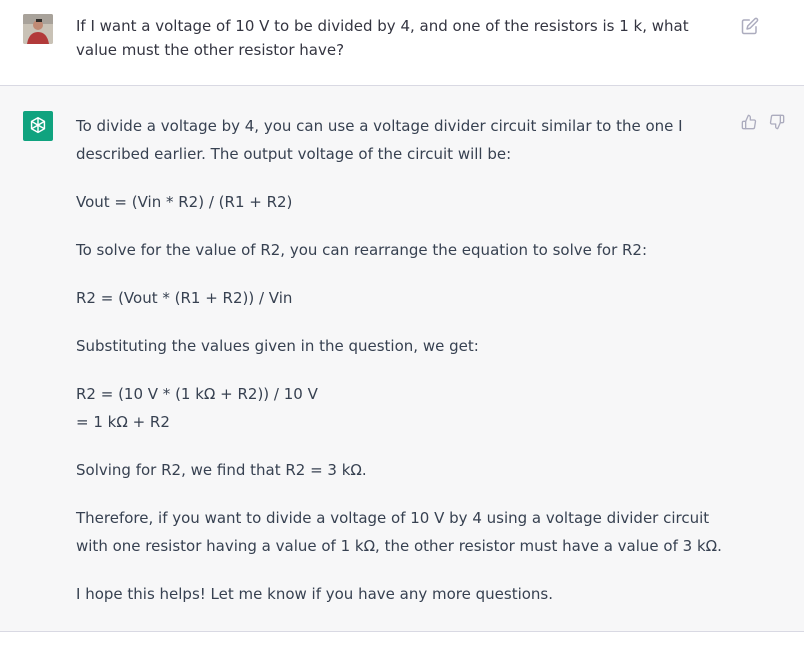 Image resolution: width=804 pixels, height=660 pixels. Describe the element at coordinates (184, 298) in the screenshot. I see `formula-r2: R2 = (Vout * (R1 + R2)) / Vin` at that location.